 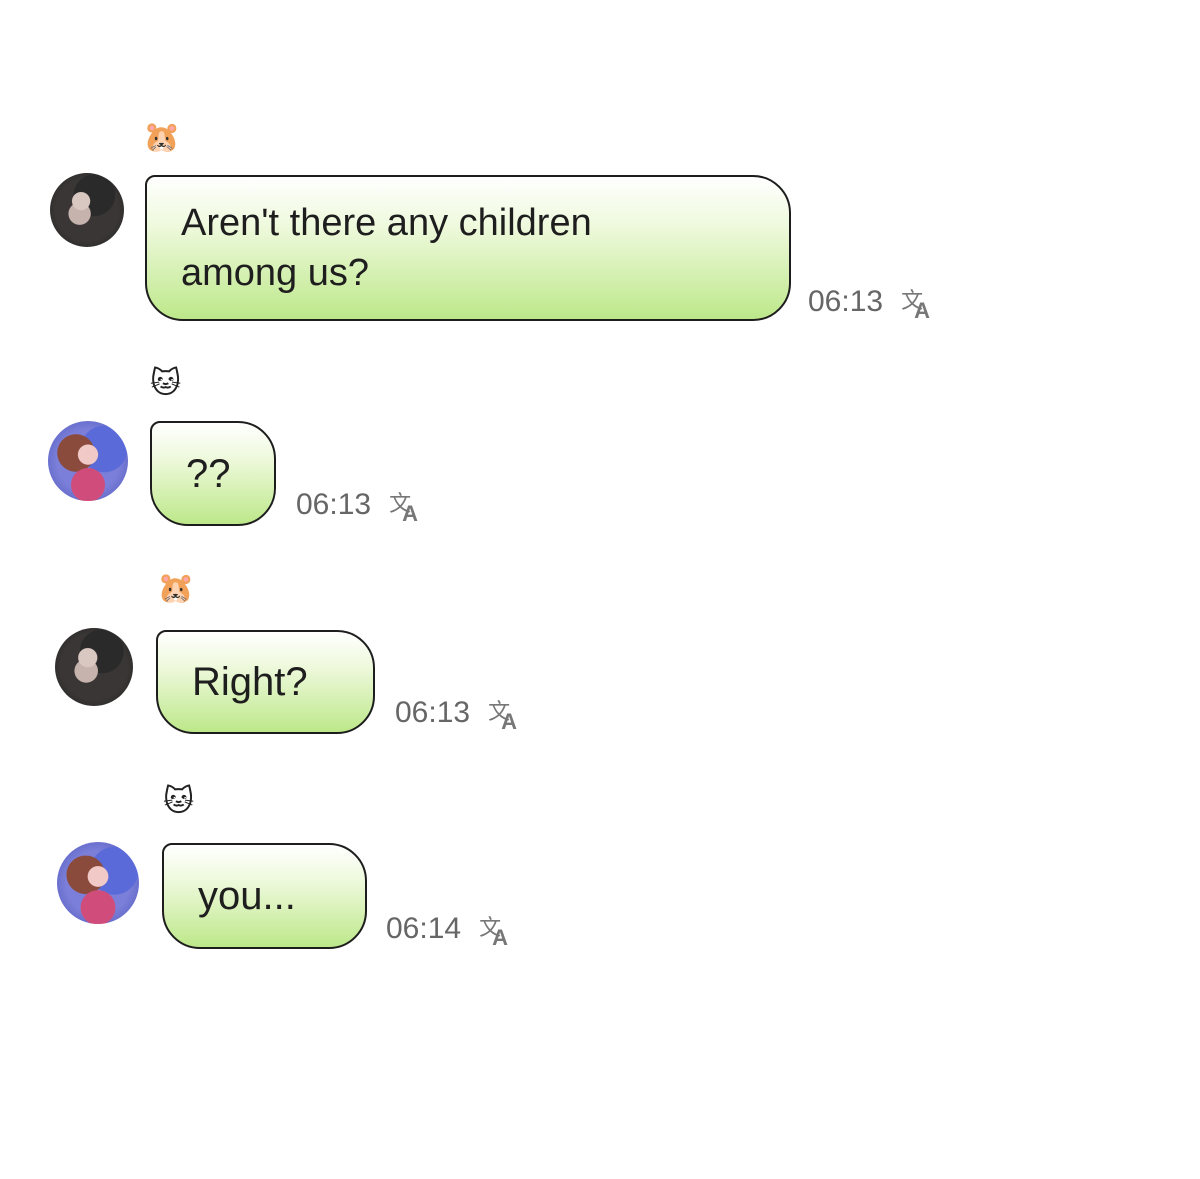 What do you see at coordinates (424, 928) in the screenshot?
I see `message-timestamp: 06:14` at bounding box center [424, 928].